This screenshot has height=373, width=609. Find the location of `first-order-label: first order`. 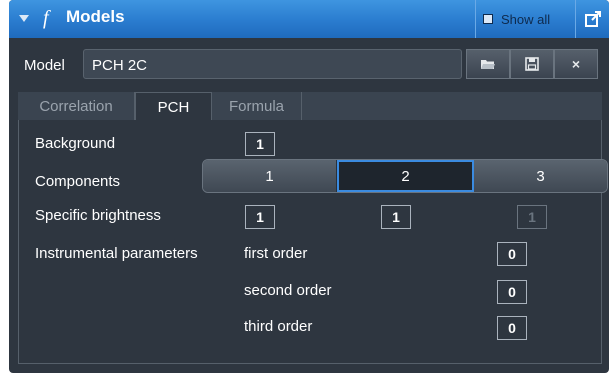

first-order-label: first order is located at coordinates (276, 253).